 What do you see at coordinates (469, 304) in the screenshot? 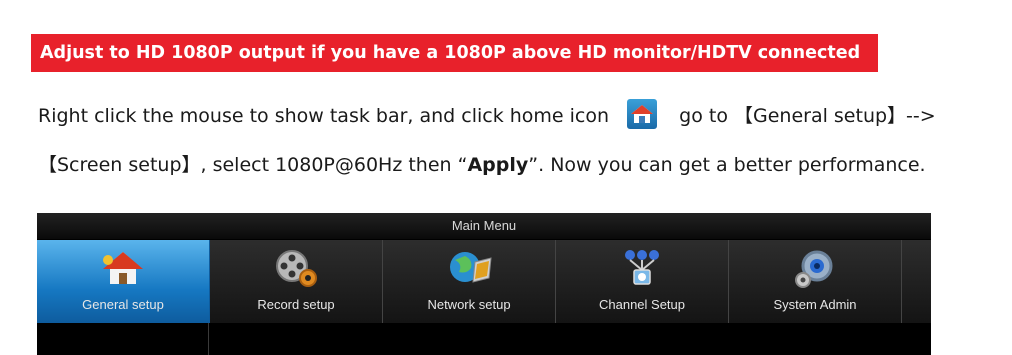
I see `tab-label: Network setup` at bounding box center [469, 304].